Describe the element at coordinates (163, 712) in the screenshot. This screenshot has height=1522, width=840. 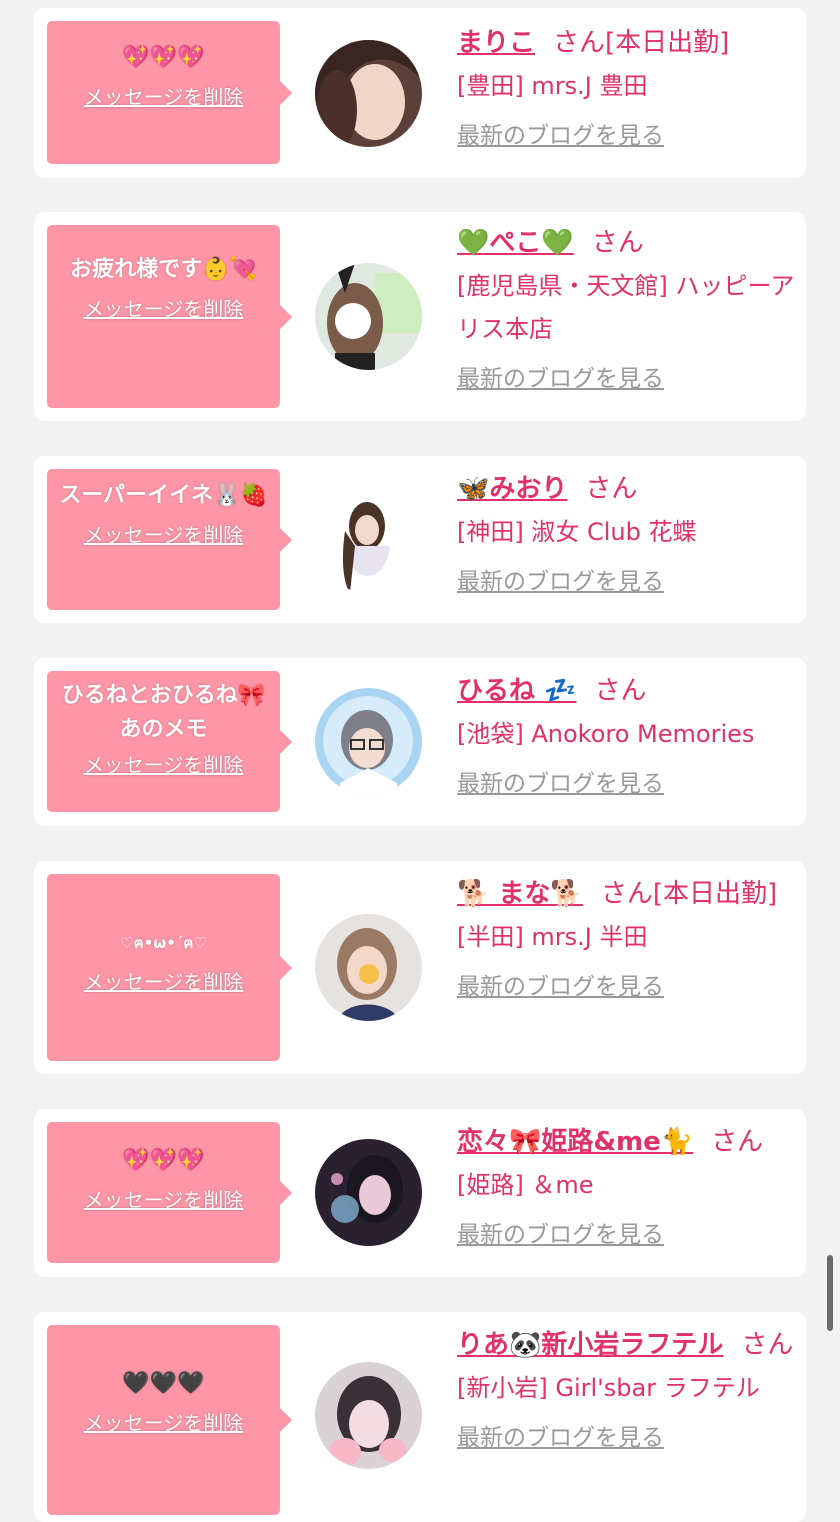
I see `message-text: ひるねとおひるね🎀あのメモ` at that location.